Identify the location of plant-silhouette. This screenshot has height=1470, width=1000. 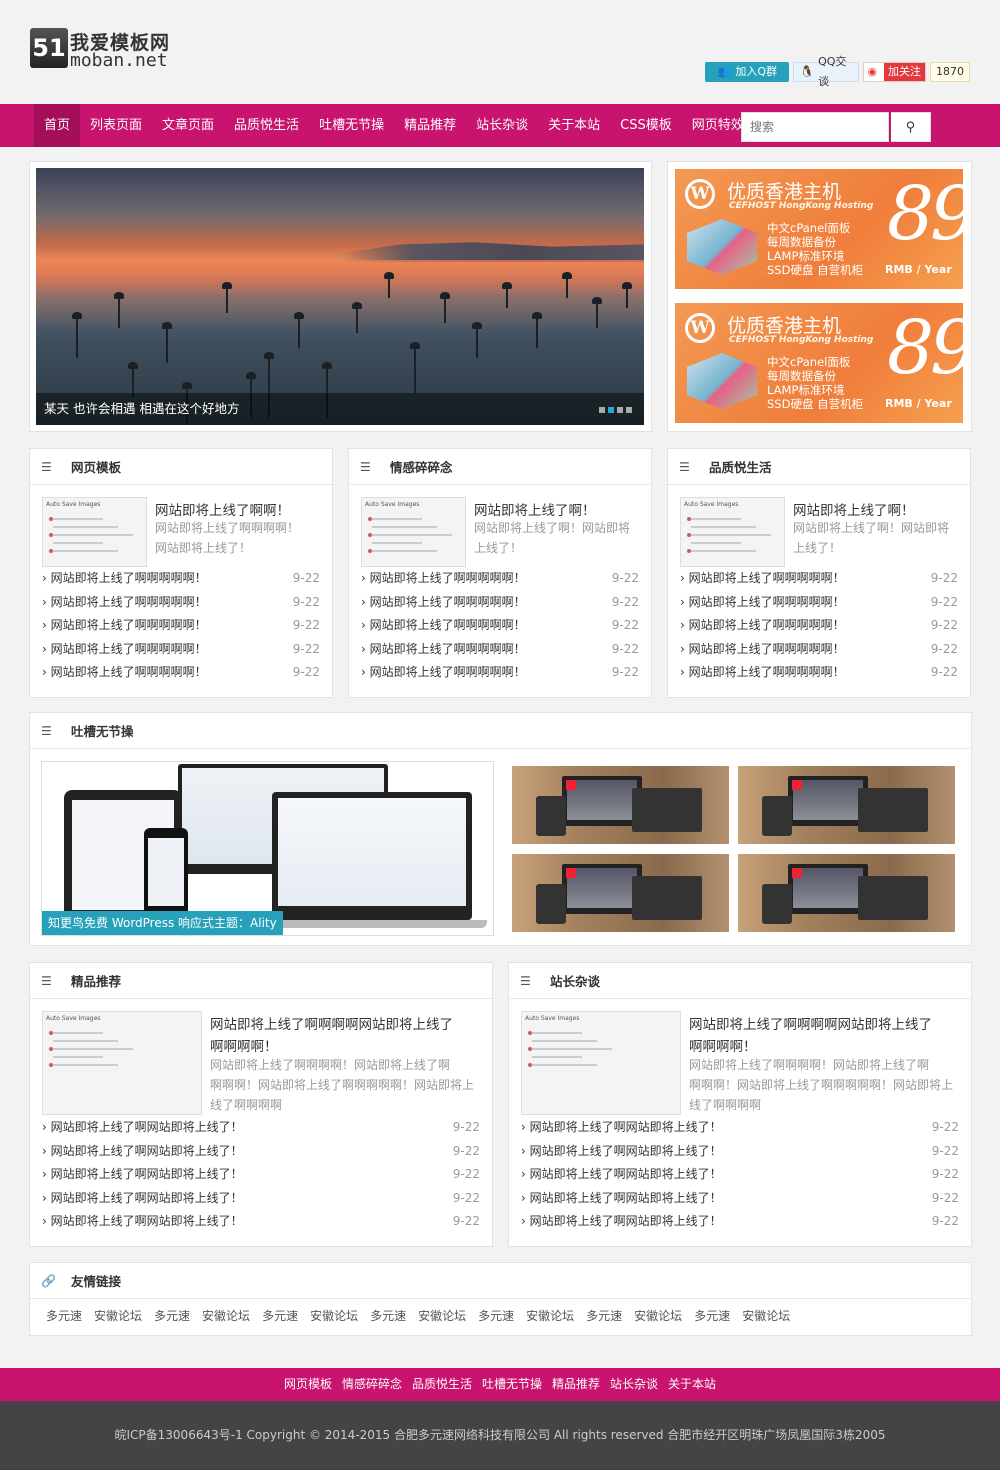
(537, 330).